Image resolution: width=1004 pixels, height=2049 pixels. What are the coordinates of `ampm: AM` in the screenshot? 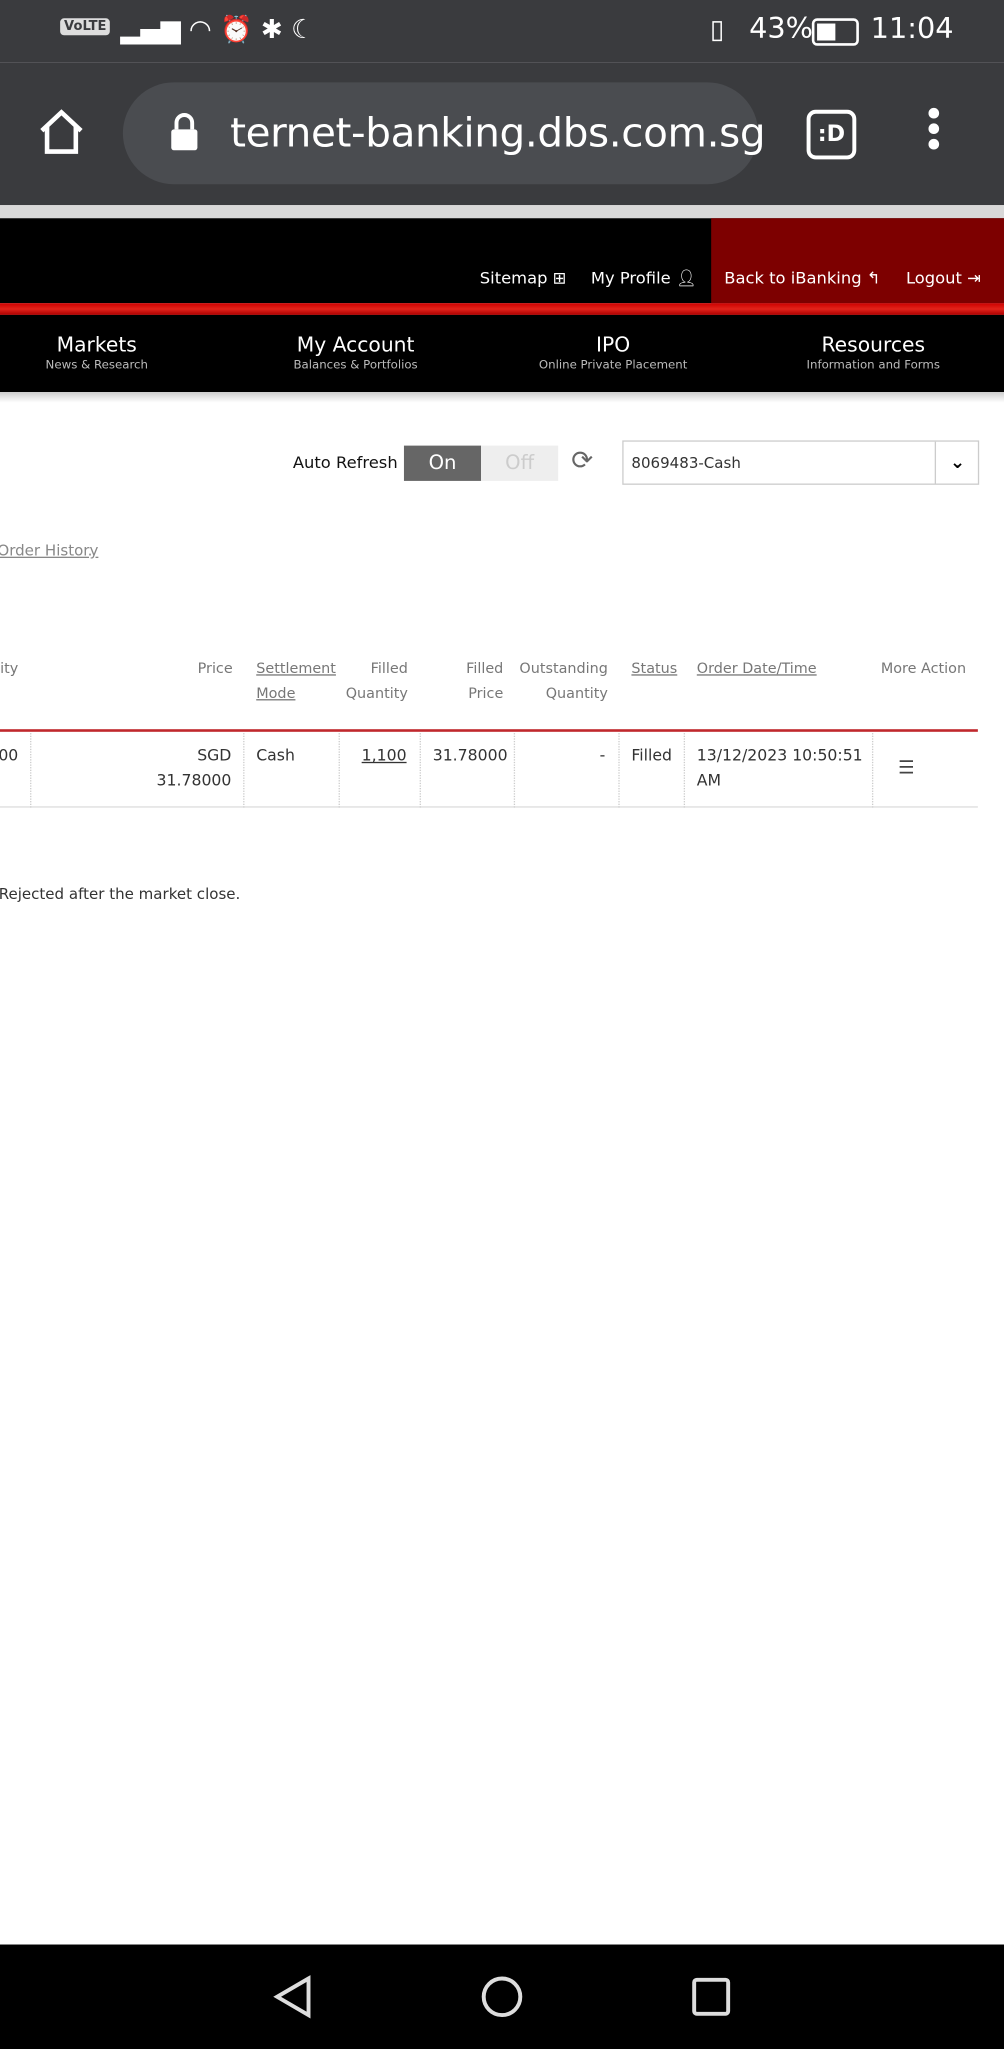 It's located at (709, 780).